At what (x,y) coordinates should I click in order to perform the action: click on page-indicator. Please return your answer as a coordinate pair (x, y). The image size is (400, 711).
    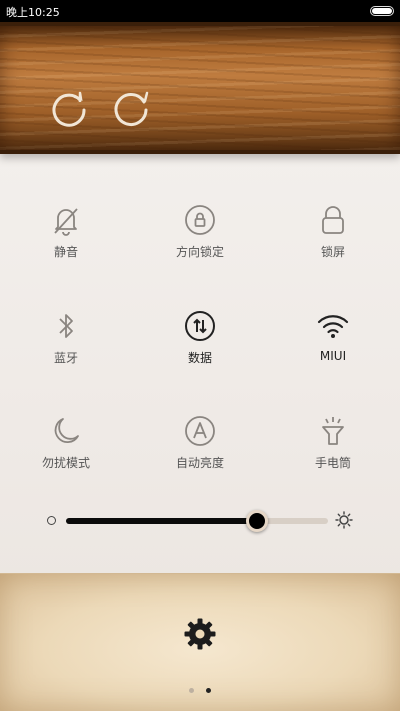
    Looking at the image, I should click on (200, 687).